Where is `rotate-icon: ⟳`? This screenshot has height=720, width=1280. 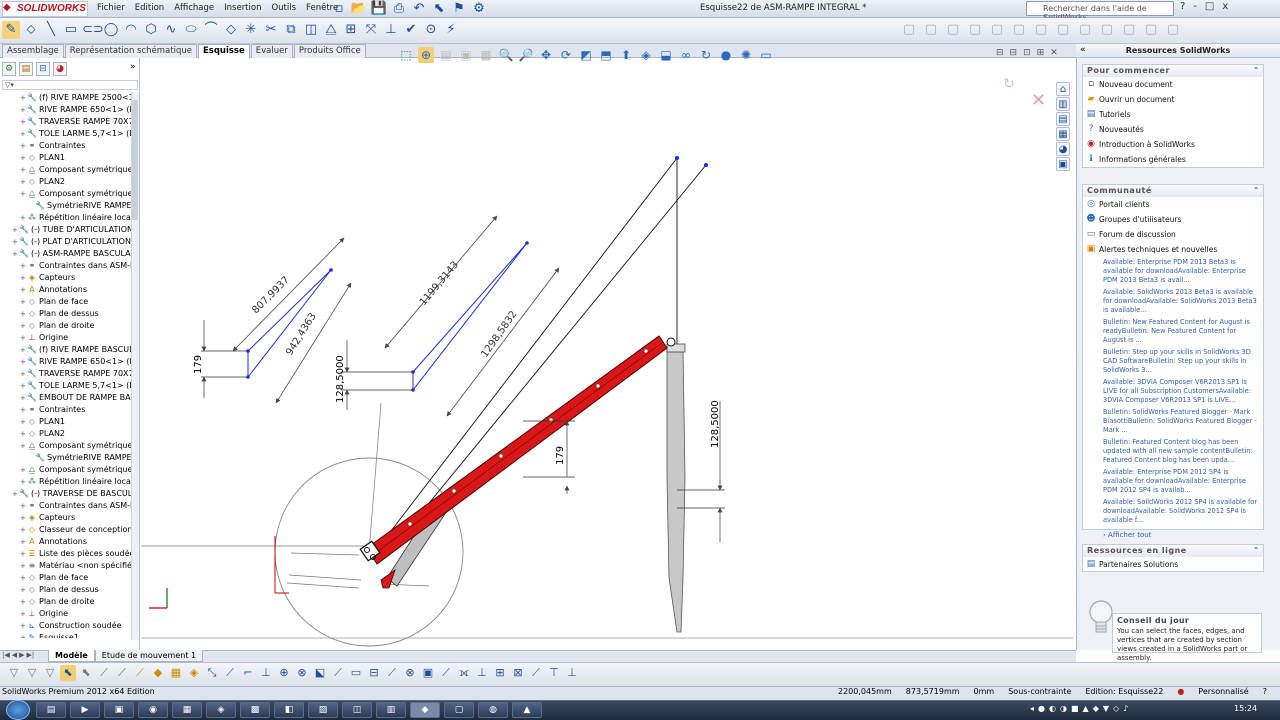
rotate-icon: ⟳ is located at coordinates (566, 55).